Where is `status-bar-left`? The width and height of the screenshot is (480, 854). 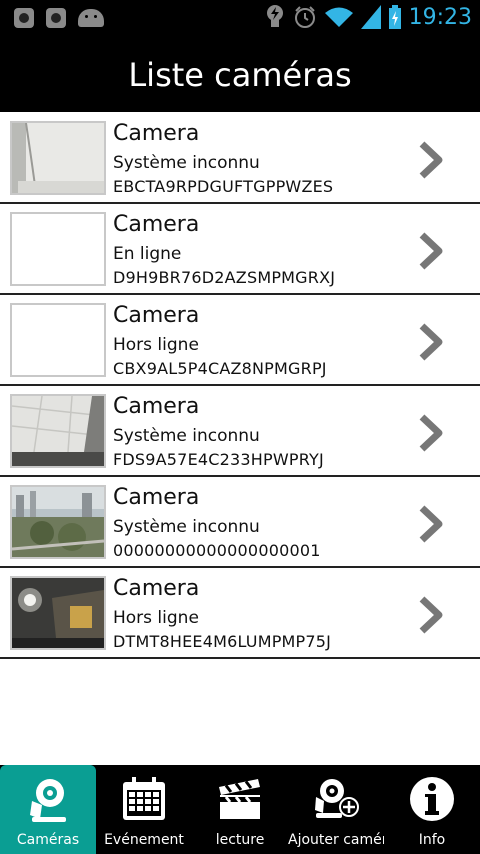 status-bar-left is located at coordinates (59, 18).